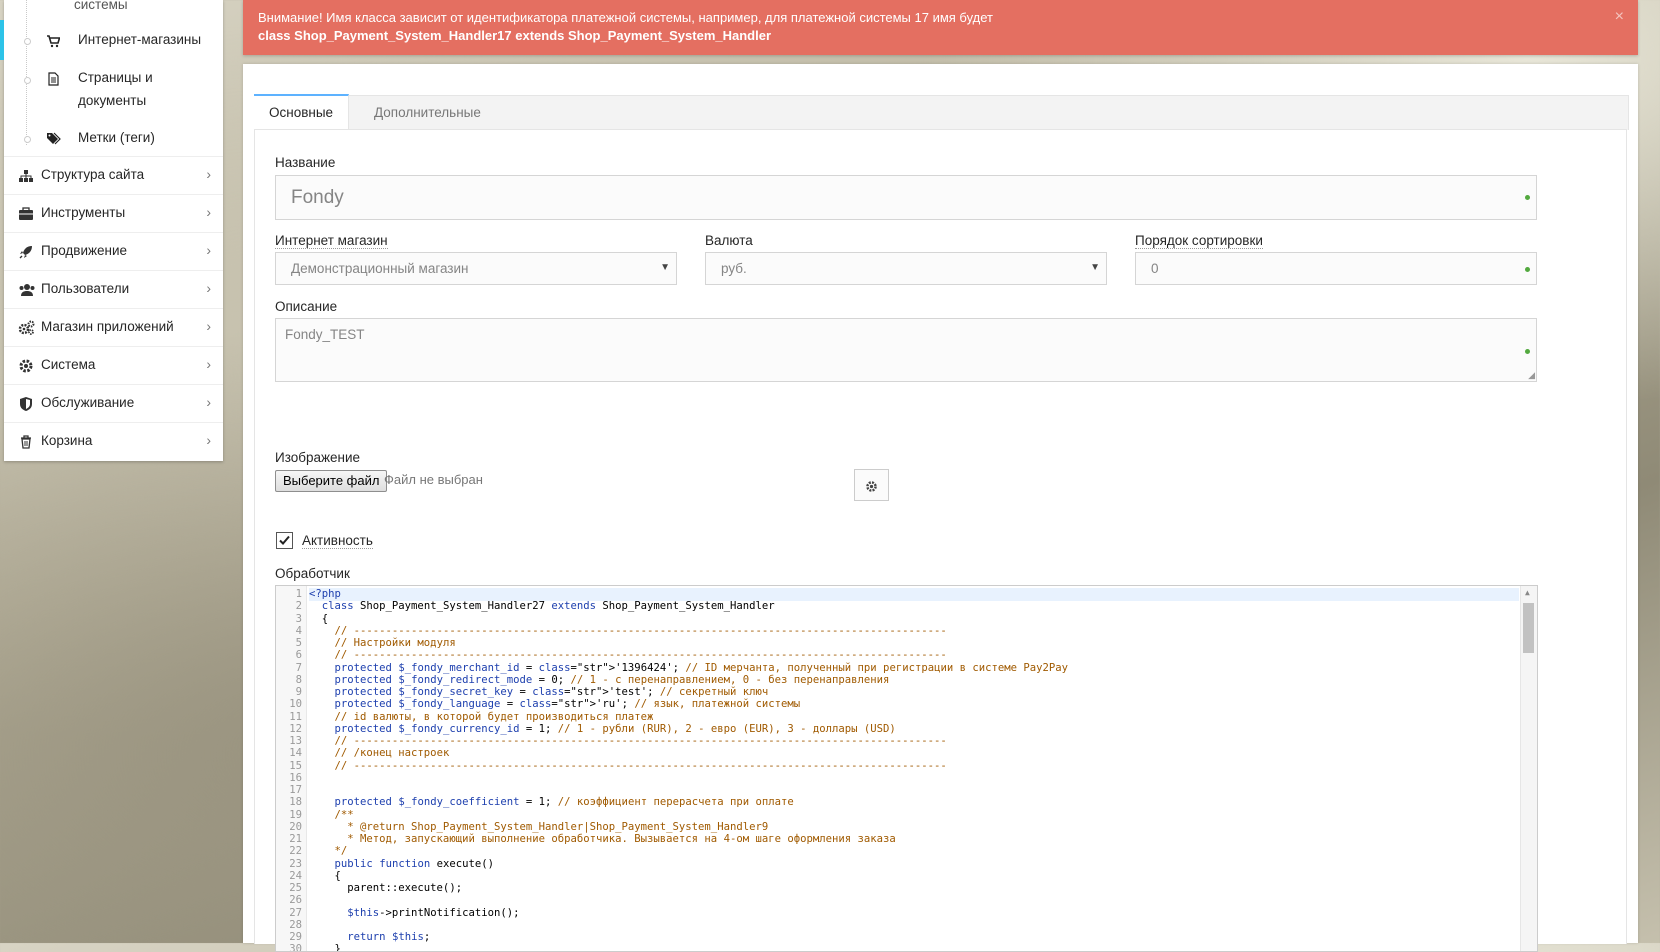 The image size is (1660, 952). What do you see at coordinates (295, 851) in the screenshot?
I see `line-number: 22` at bounding box center [295, 851].